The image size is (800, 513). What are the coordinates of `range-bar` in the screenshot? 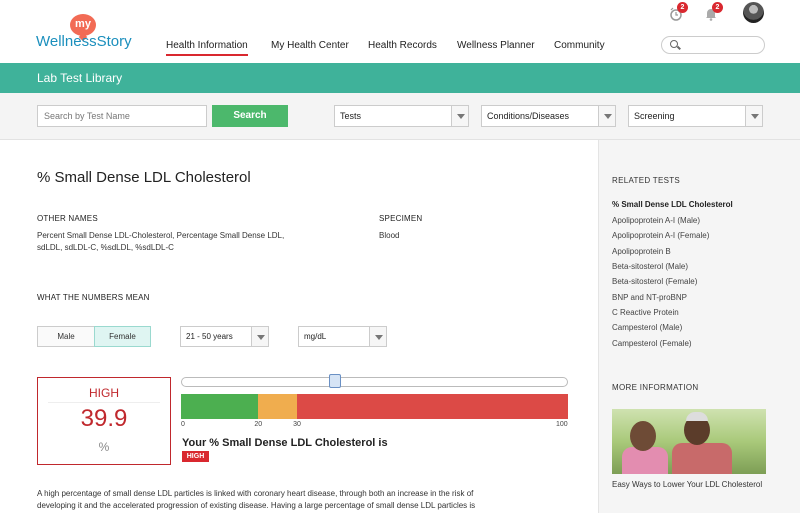 It's located at (374, 406).